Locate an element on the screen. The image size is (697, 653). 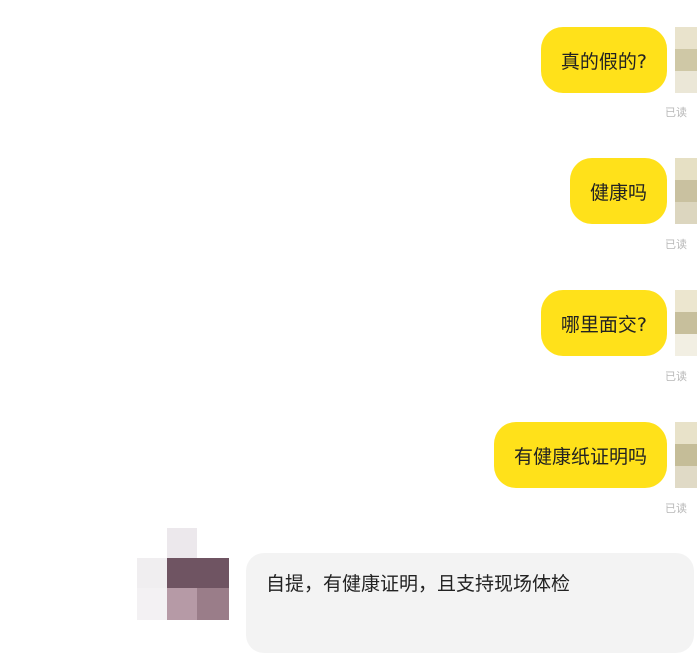
outgoing-message: 有健康纸证明吗 is located at coordinates (348, 455).